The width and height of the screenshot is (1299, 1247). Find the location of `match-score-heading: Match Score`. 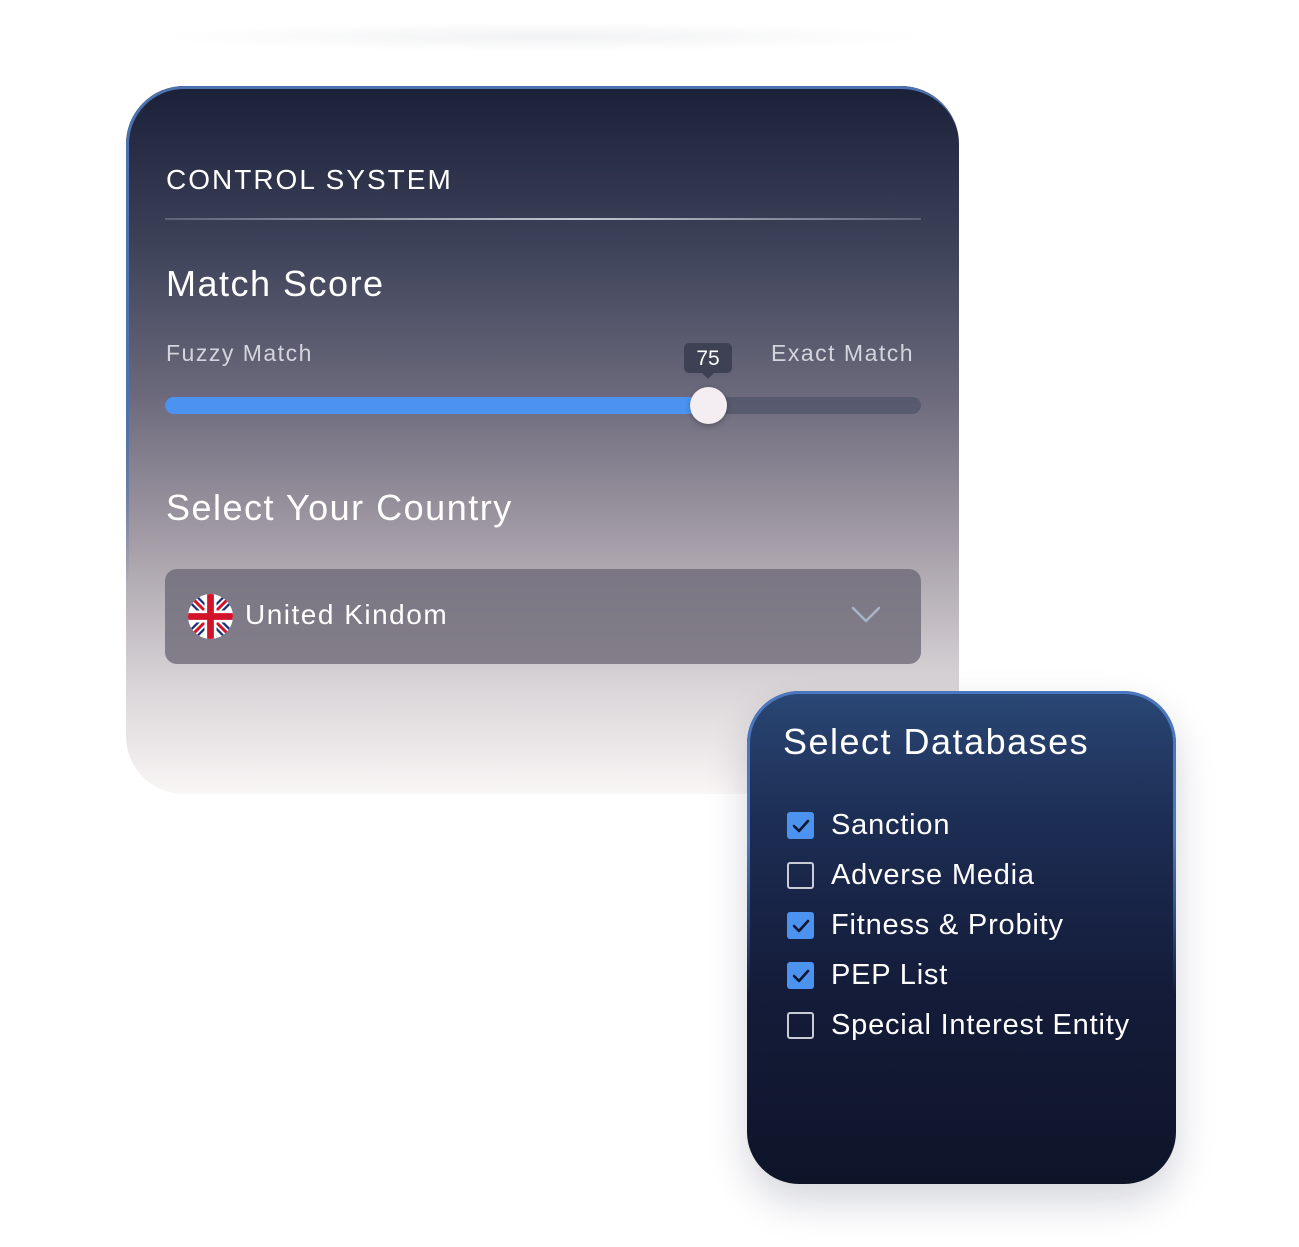

match-score-heading: Match Score is located at coordinates (275, 283).